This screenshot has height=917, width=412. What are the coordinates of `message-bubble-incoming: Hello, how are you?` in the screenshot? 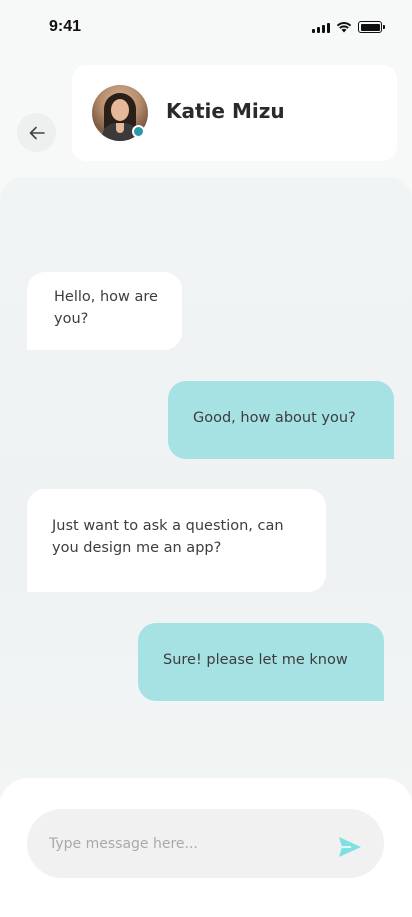 It's located at (104, 311).